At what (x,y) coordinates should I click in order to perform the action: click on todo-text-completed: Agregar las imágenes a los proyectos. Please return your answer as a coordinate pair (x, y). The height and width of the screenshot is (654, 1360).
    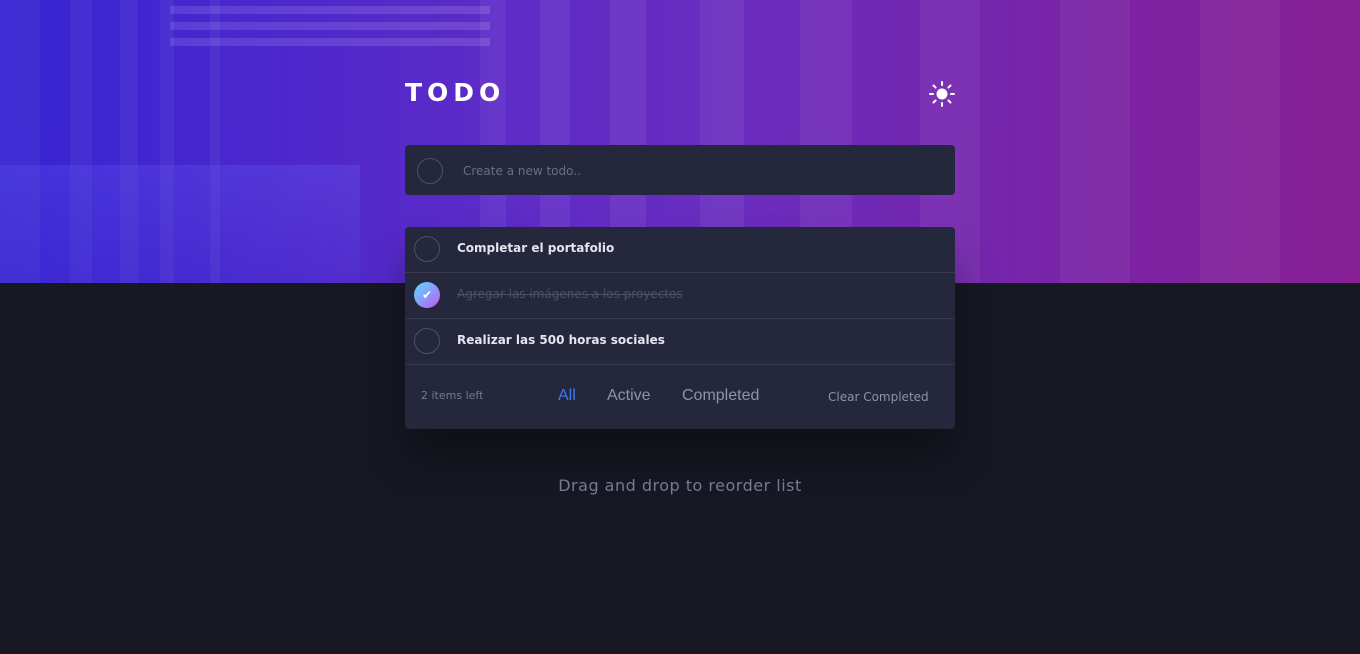
    Looking at the image, I should click on (570, 294).